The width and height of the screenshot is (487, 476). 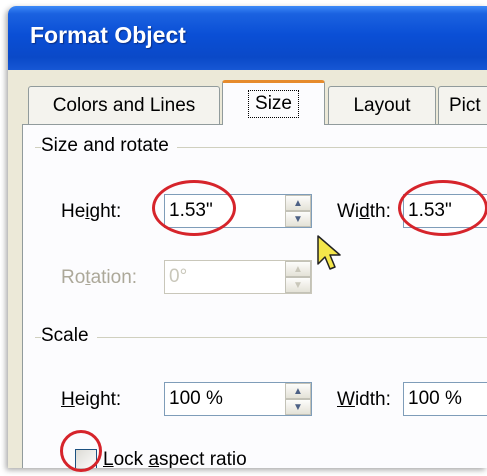 I want to click on rotation-input: 0°, so click(x=225, y=277).